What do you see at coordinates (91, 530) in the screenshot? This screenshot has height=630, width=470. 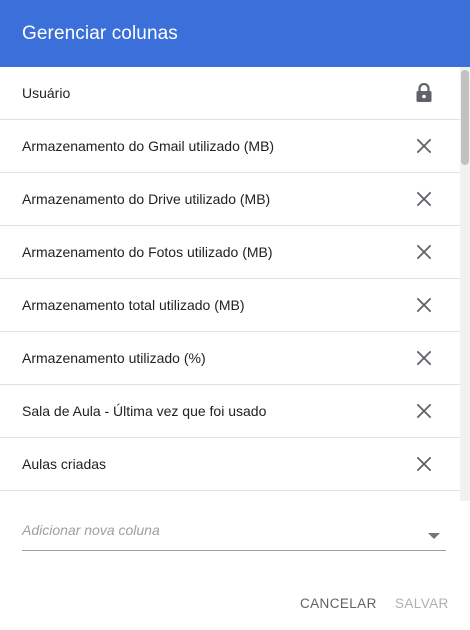 I see `add-column-placeholder: Adicionar nova coluna` at bounding box center [91, 530].